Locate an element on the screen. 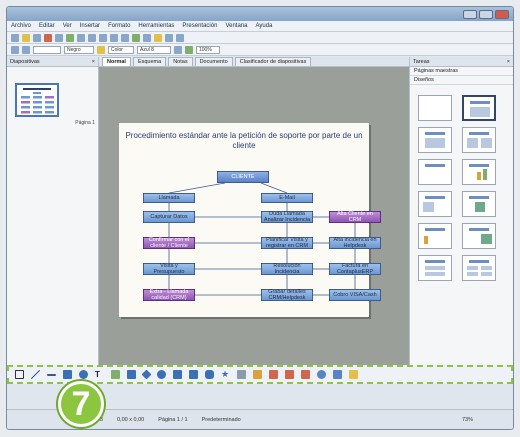 The width and height of the screenshot is (520, 437). chart-icon is located at coordinates (136, 37).